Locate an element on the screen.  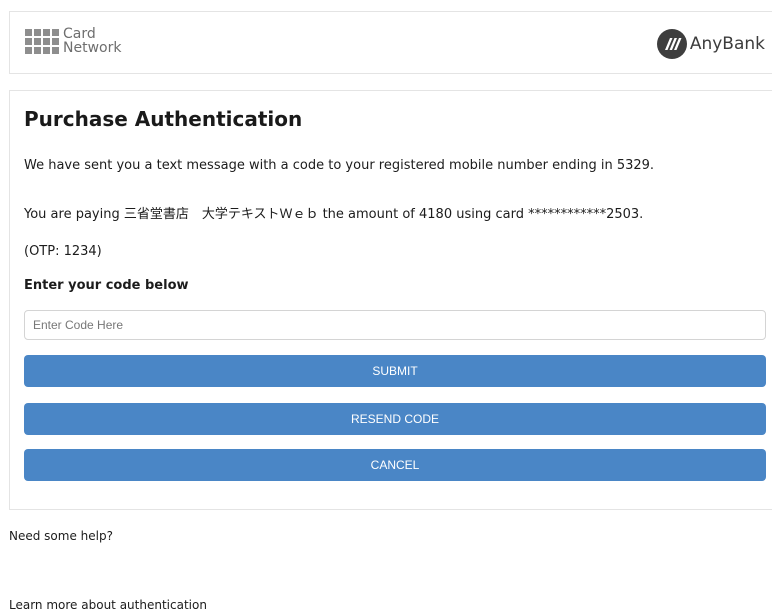
merchant-header: Card Network AnyBank is located at coordinates (390, 42).